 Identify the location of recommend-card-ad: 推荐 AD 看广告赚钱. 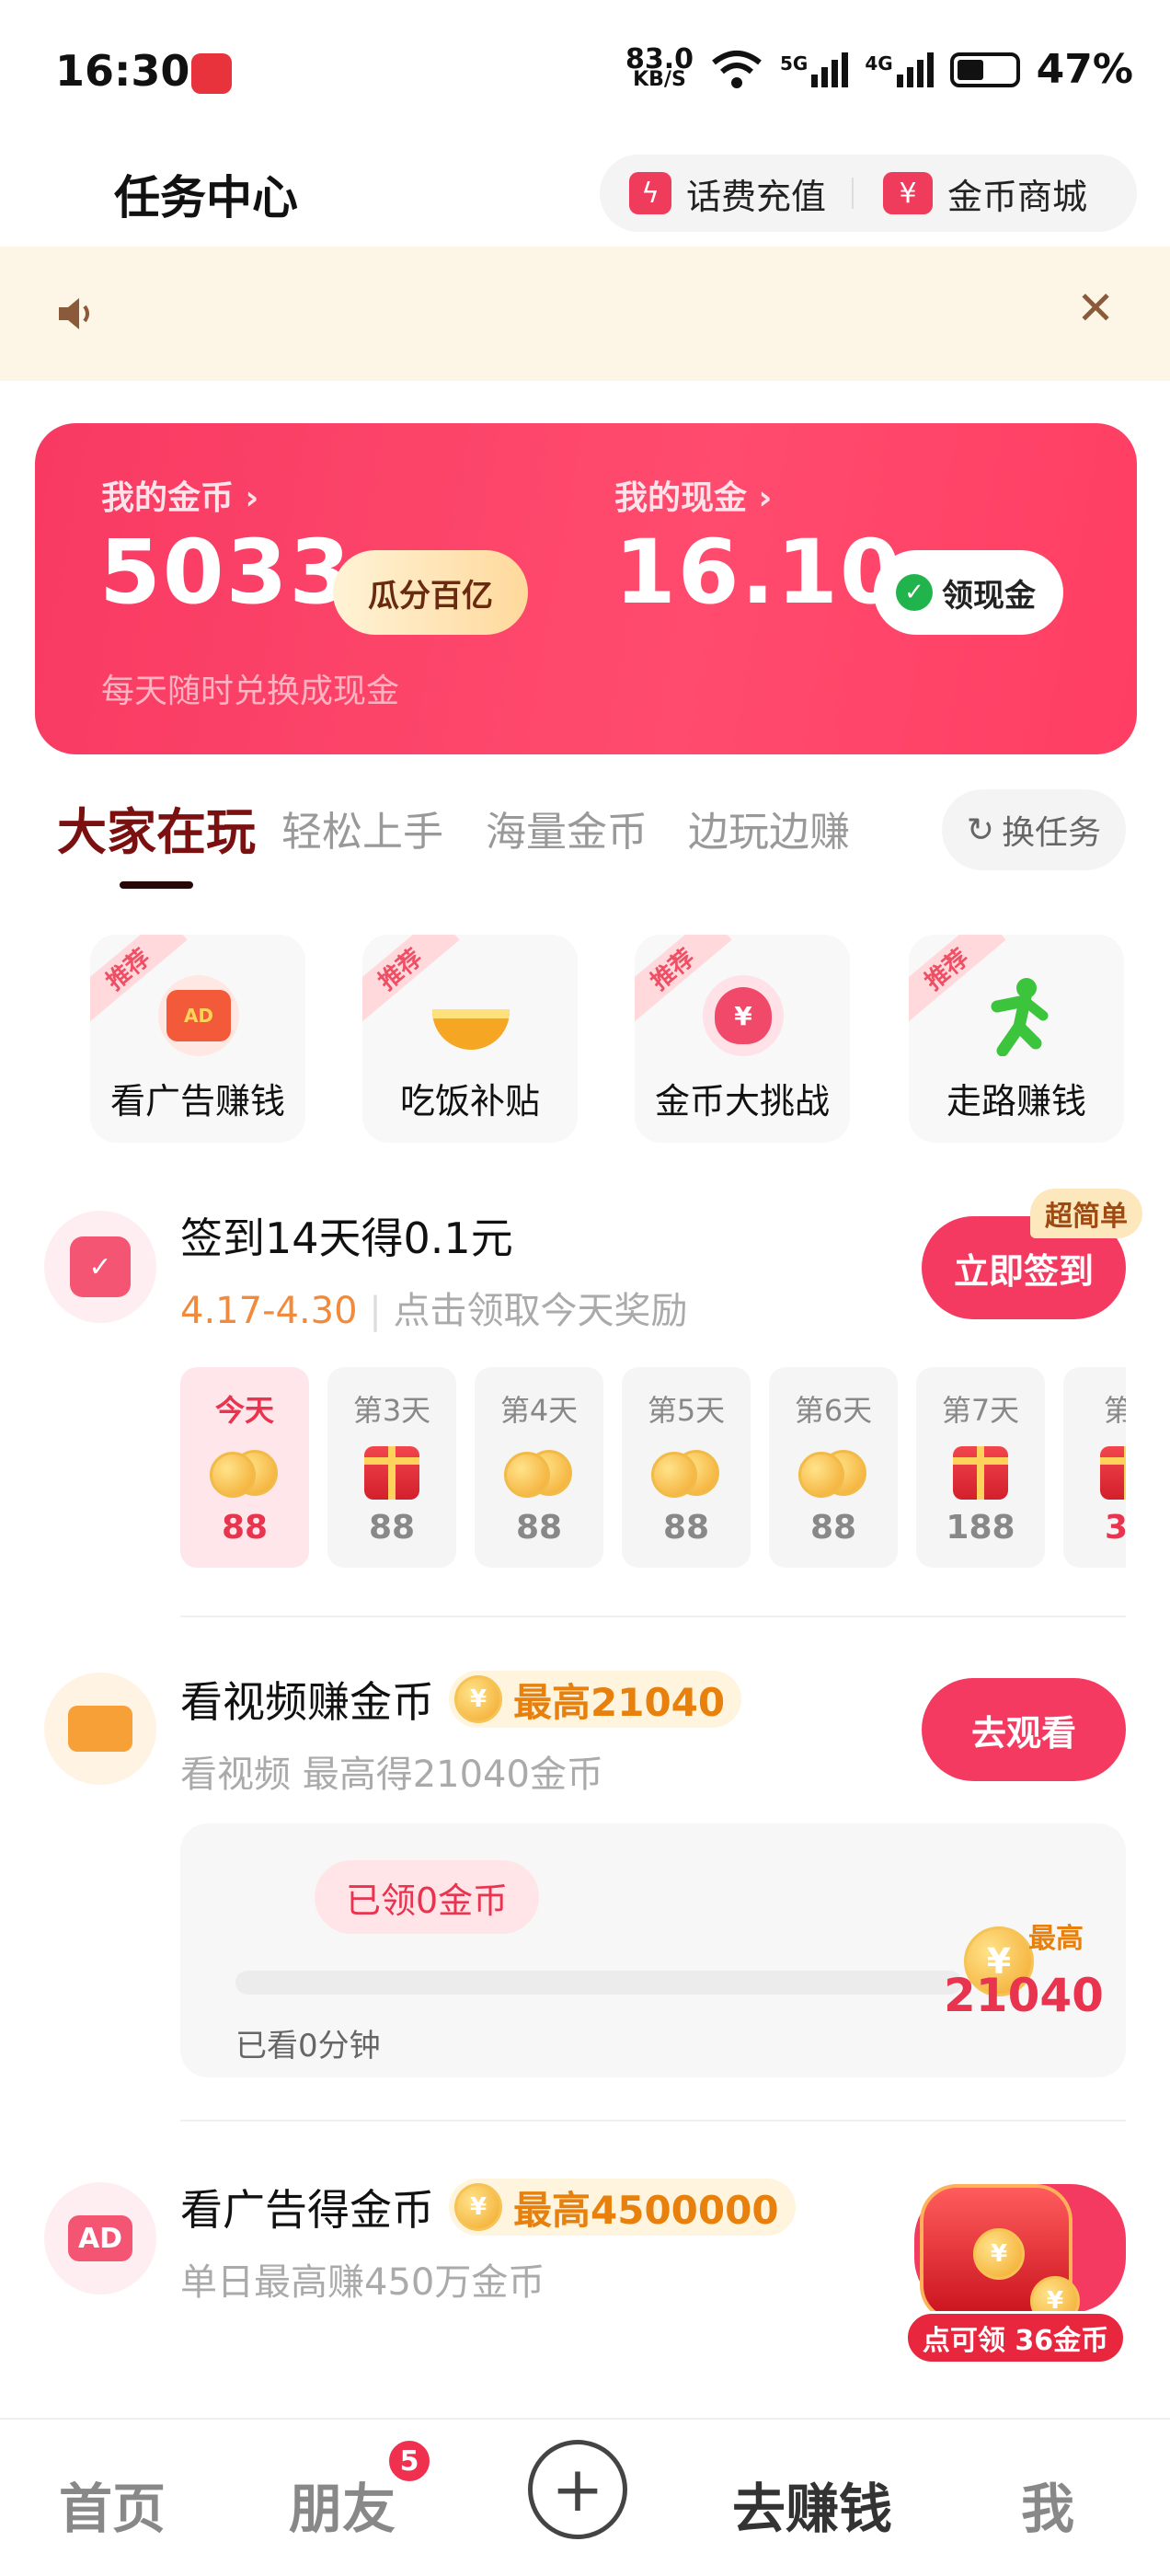
(197, 1039).